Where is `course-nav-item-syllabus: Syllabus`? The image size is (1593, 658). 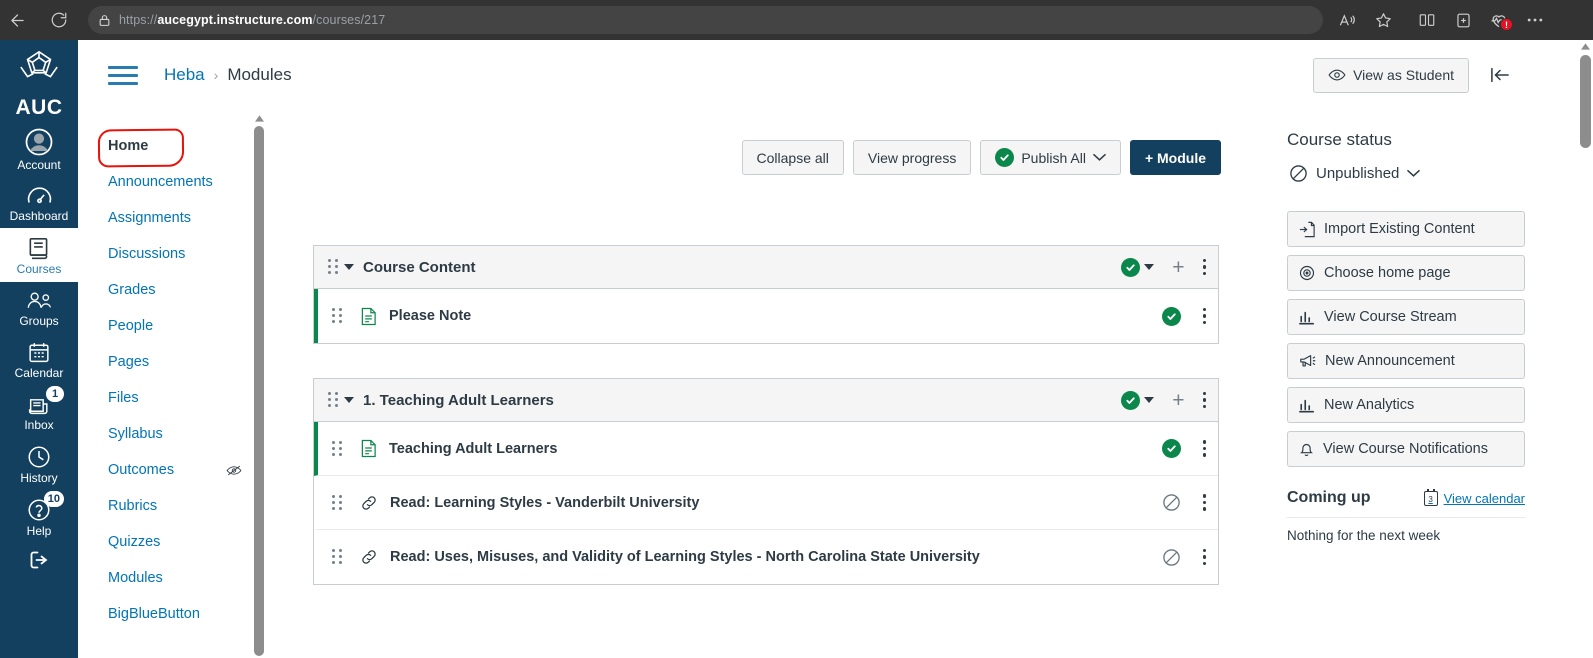
course-nav-item-syllabus: Syllabus is located at coordinates (178, 434).